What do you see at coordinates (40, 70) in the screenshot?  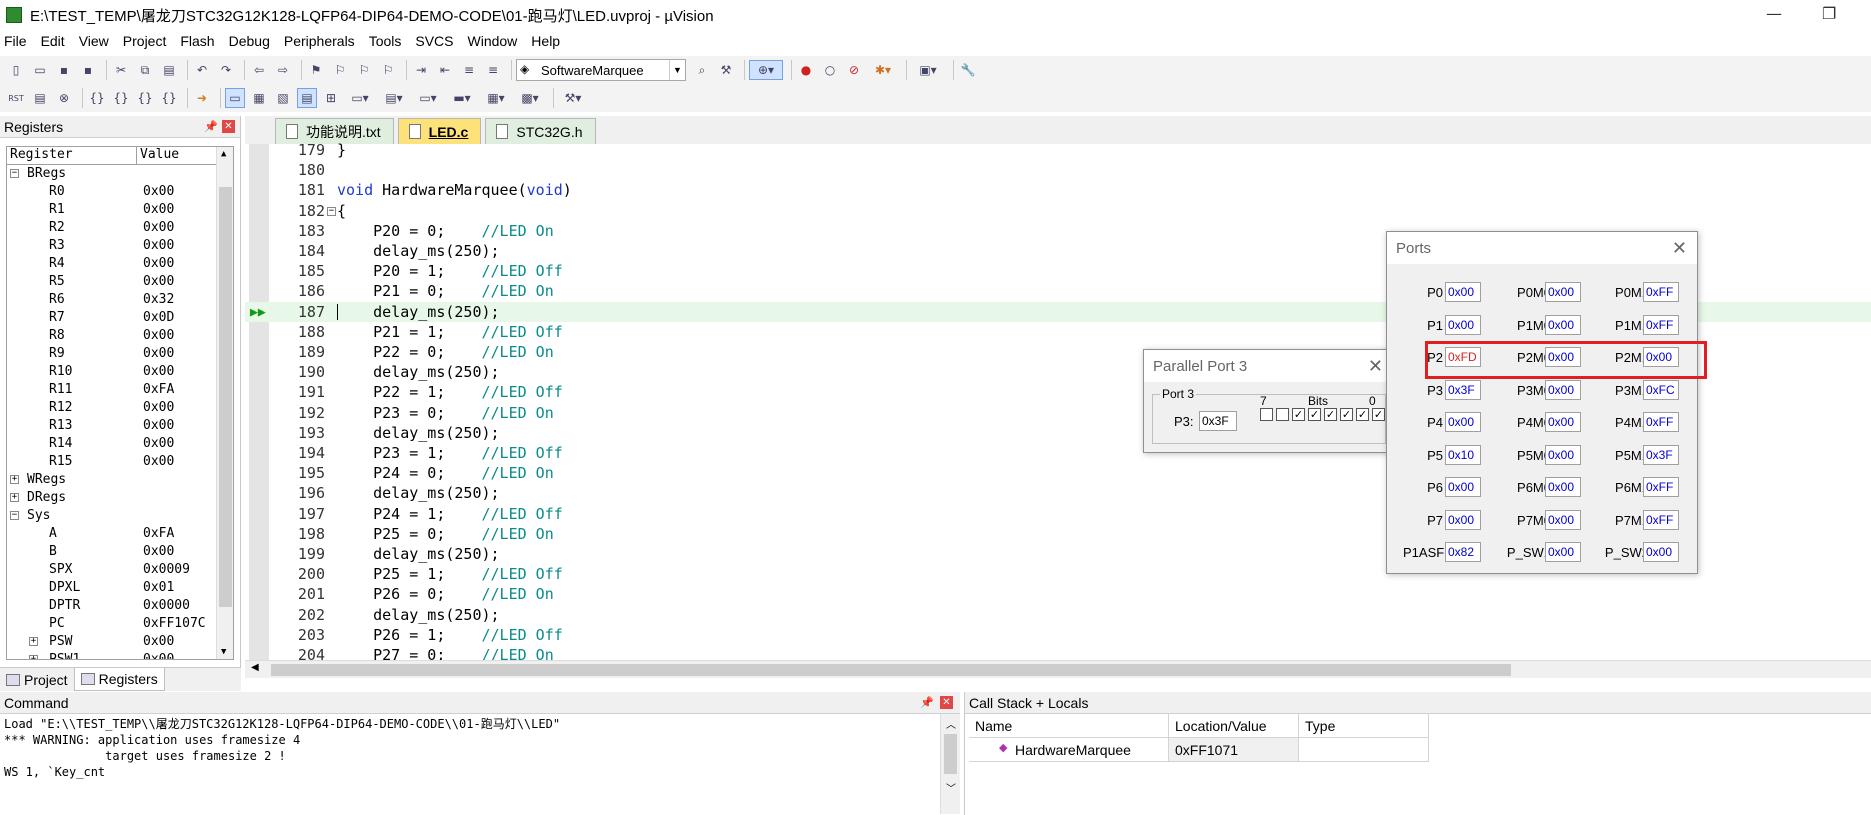 I see `open-folder-icon: ▭` at bounding box center [40, 70].